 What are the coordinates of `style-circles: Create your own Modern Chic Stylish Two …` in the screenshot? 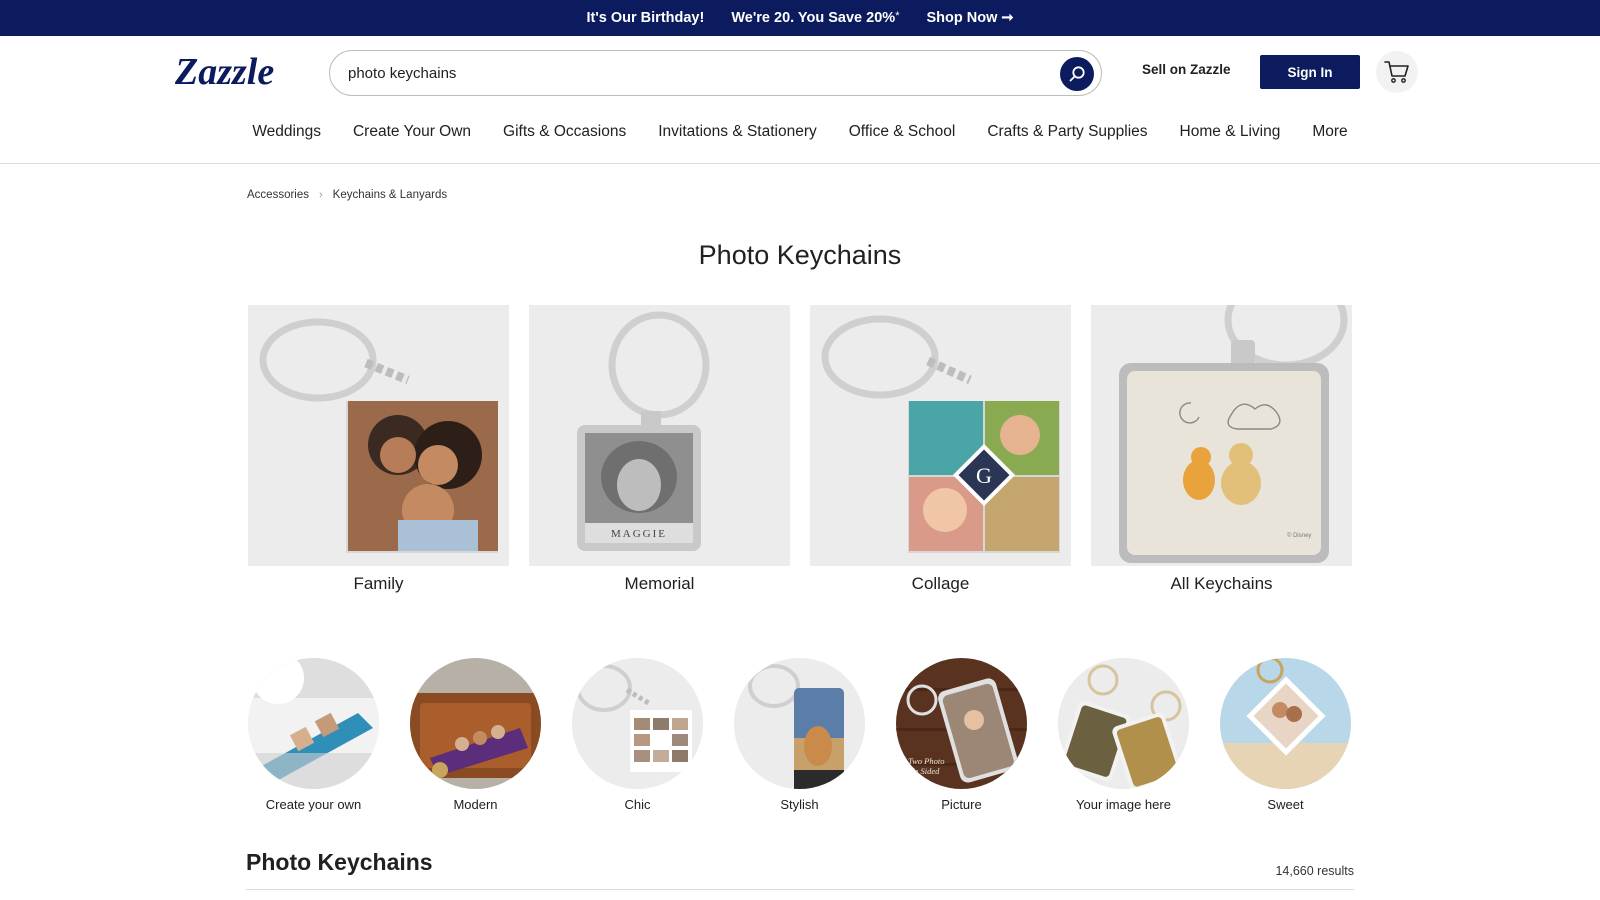 It's located at (799, 735).